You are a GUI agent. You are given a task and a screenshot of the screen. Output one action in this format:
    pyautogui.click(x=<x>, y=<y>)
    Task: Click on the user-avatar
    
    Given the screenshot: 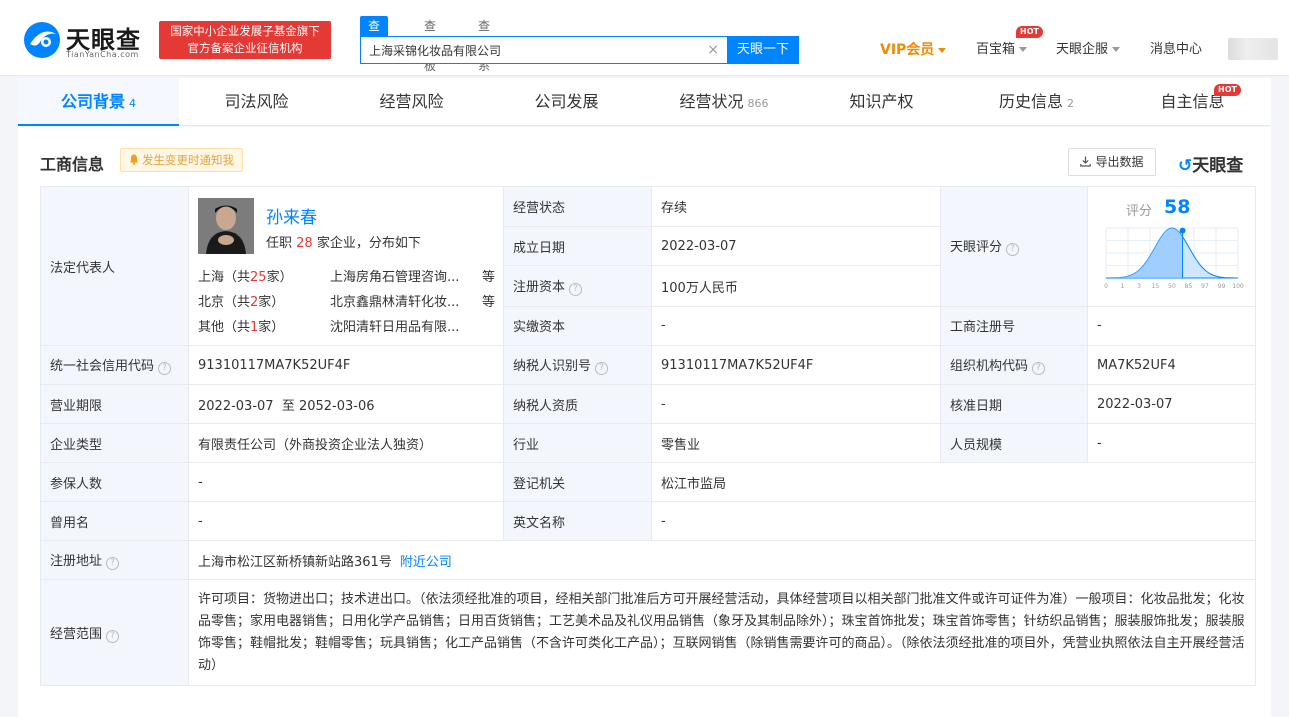 What is the action you would take?
    pyautogui.click(x=1253, y=49)
    